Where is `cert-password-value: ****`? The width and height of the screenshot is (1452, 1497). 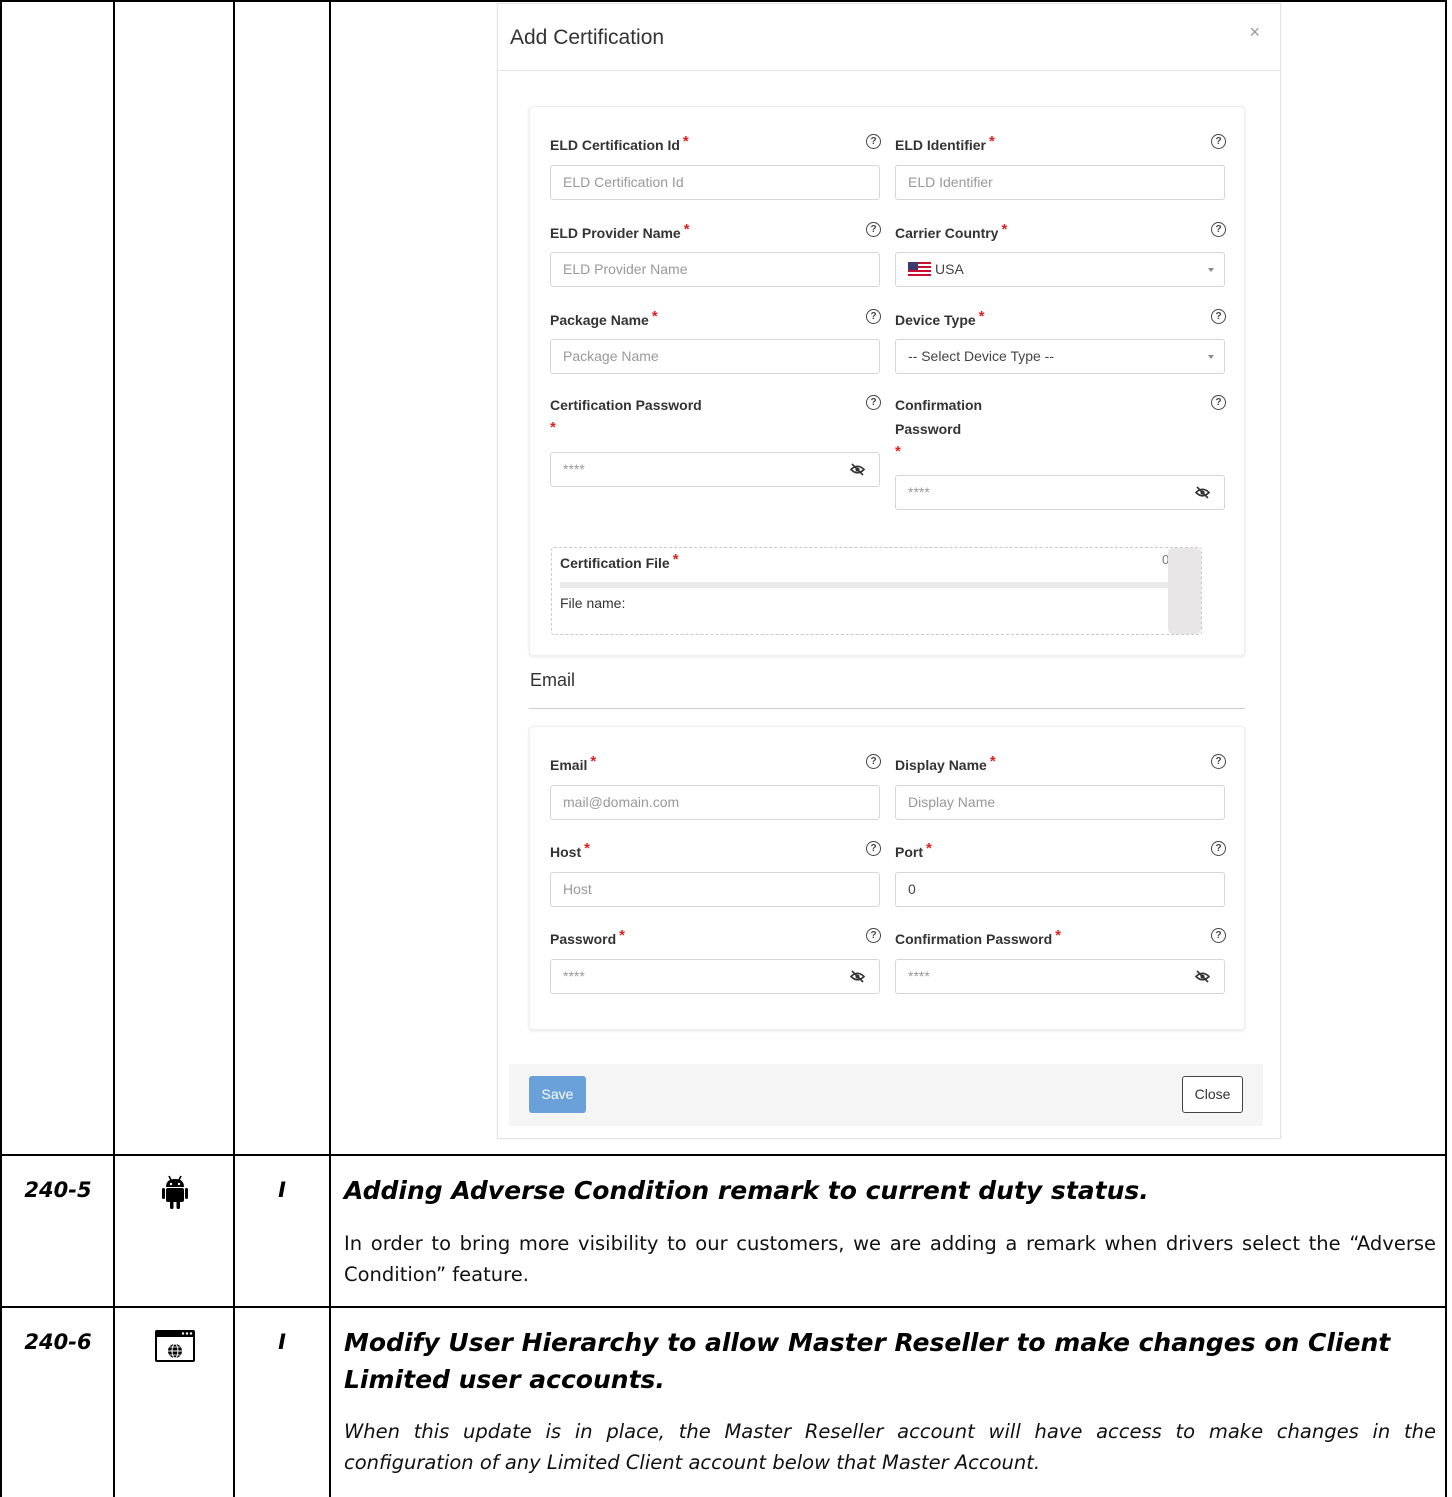
cert-password-value: **** is located at coordinates (574, 469).